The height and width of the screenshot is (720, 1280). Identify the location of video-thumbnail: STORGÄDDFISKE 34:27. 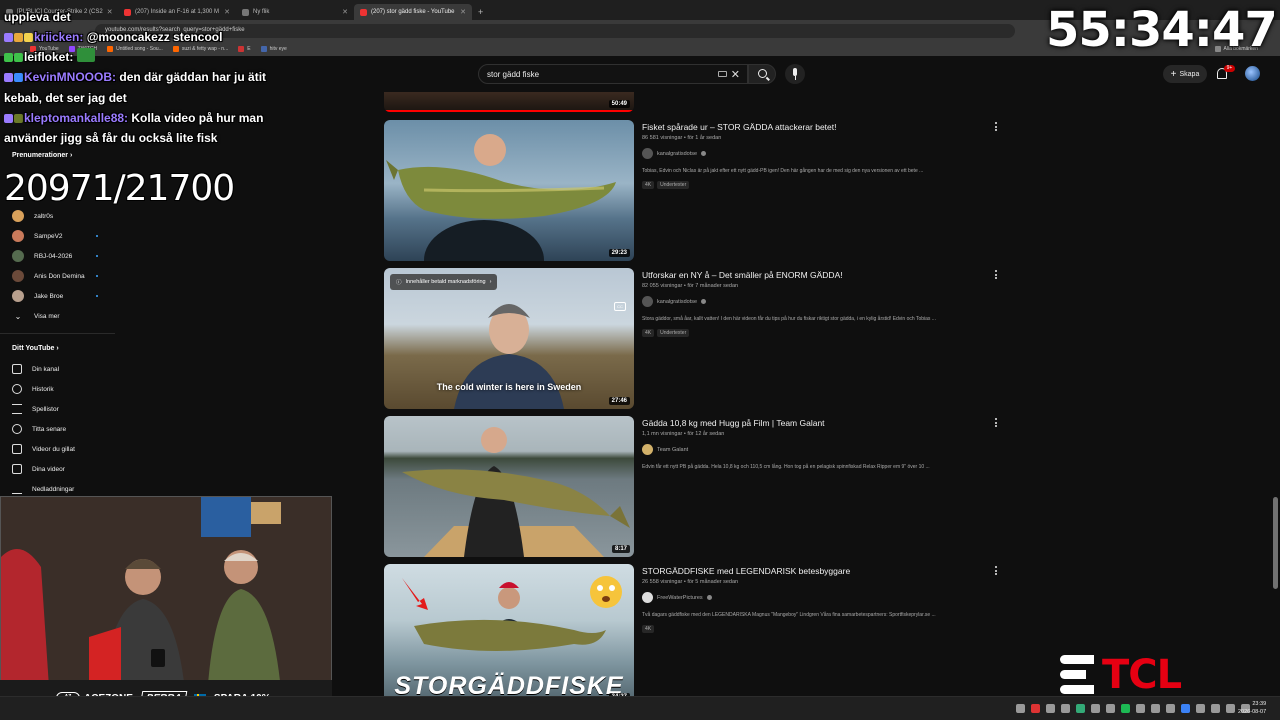
(509, 634).